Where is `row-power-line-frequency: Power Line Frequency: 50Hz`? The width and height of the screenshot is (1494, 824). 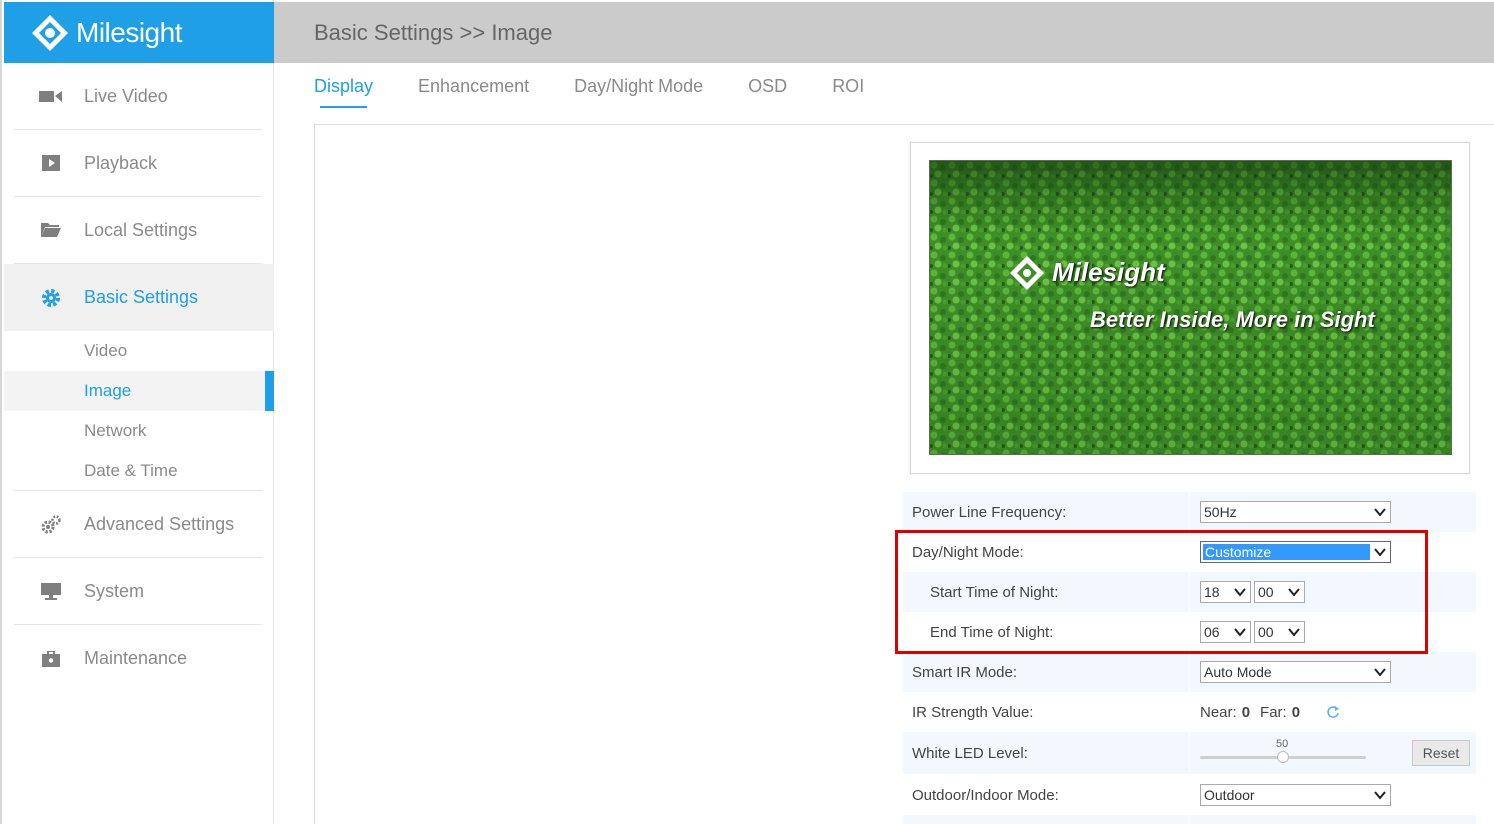 row-power-line-frequency: Power Line Frequency: 50Hz is located at coordinates (1189, 512).